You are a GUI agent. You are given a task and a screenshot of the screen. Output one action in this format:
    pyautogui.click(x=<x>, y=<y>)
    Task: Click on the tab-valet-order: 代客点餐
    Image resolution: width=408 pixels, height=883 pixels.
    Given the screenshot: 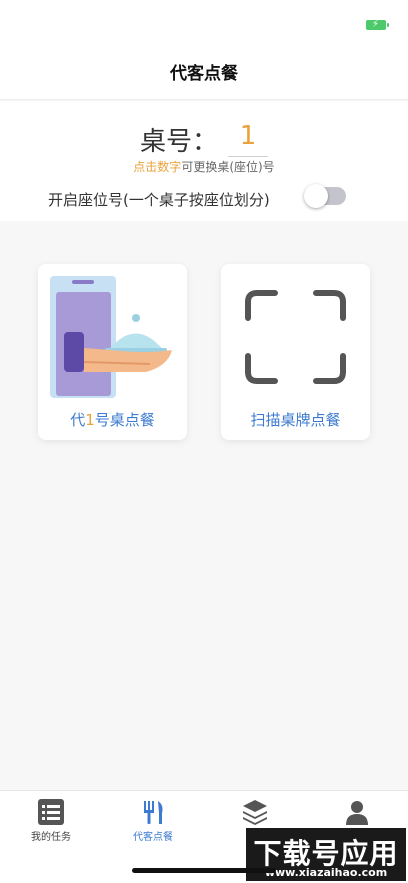 What is the action you would take?
    pyautogui.click(x=153, y=821)
    